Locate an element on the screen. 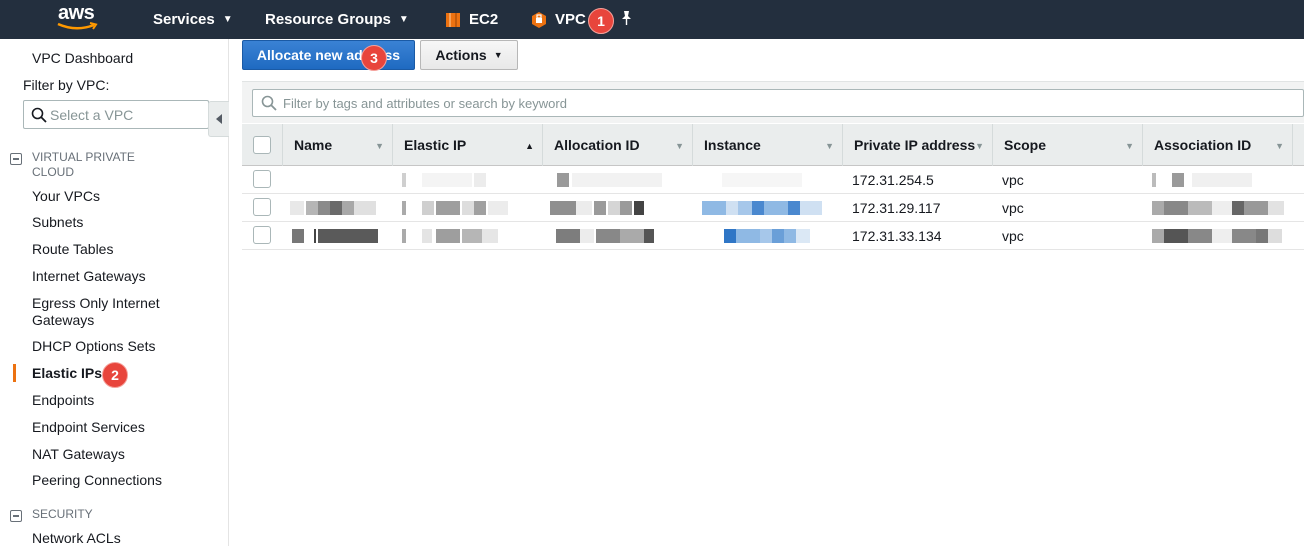 The image size is (1304, 547). services-menu: Services ▼ is located at coordinates (193, 19).